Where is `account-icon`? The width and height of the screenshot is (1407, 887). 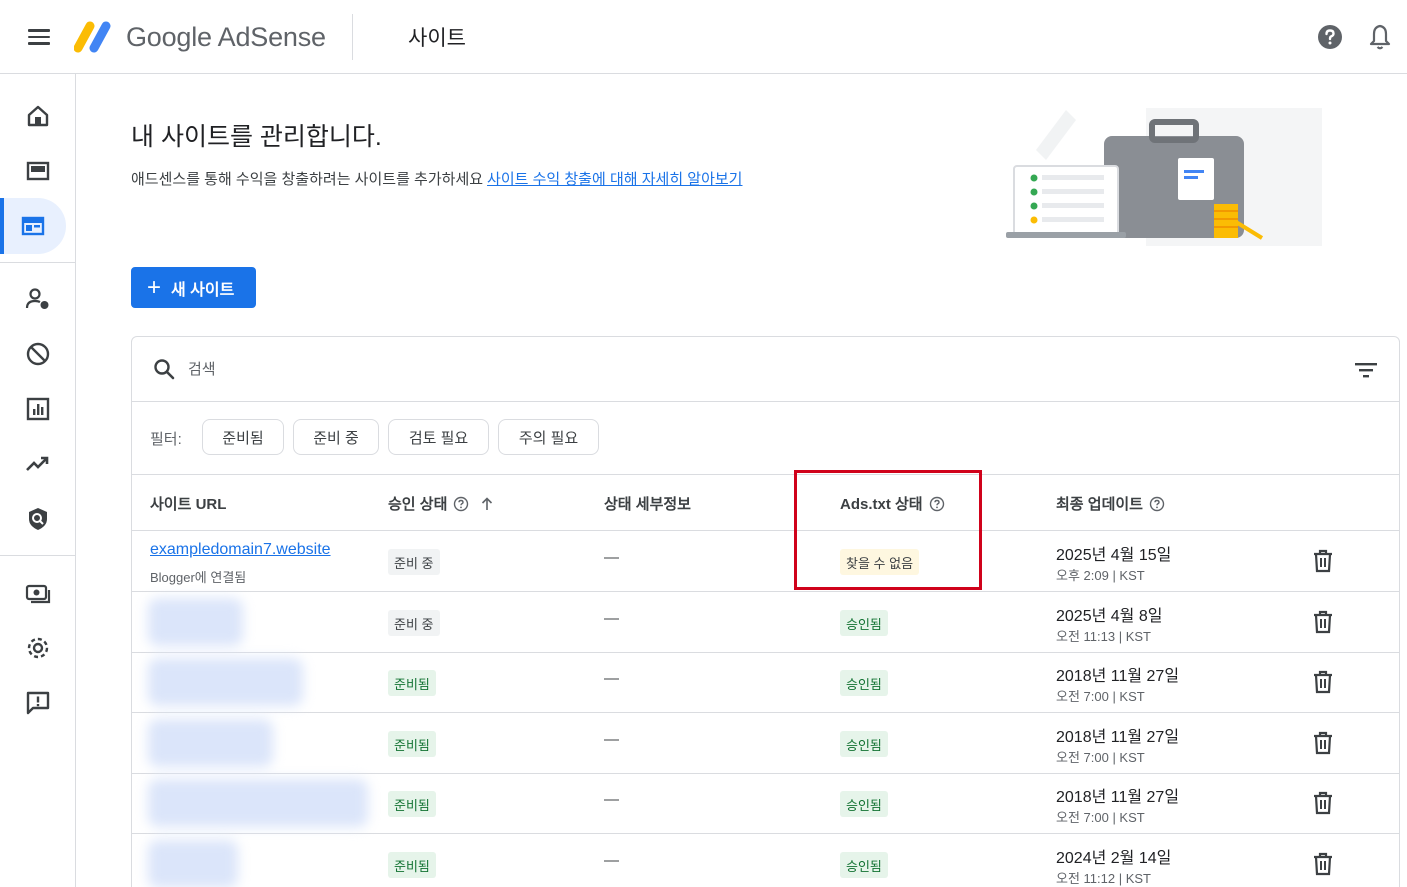
account-icon is located at coordinates (37, 298).